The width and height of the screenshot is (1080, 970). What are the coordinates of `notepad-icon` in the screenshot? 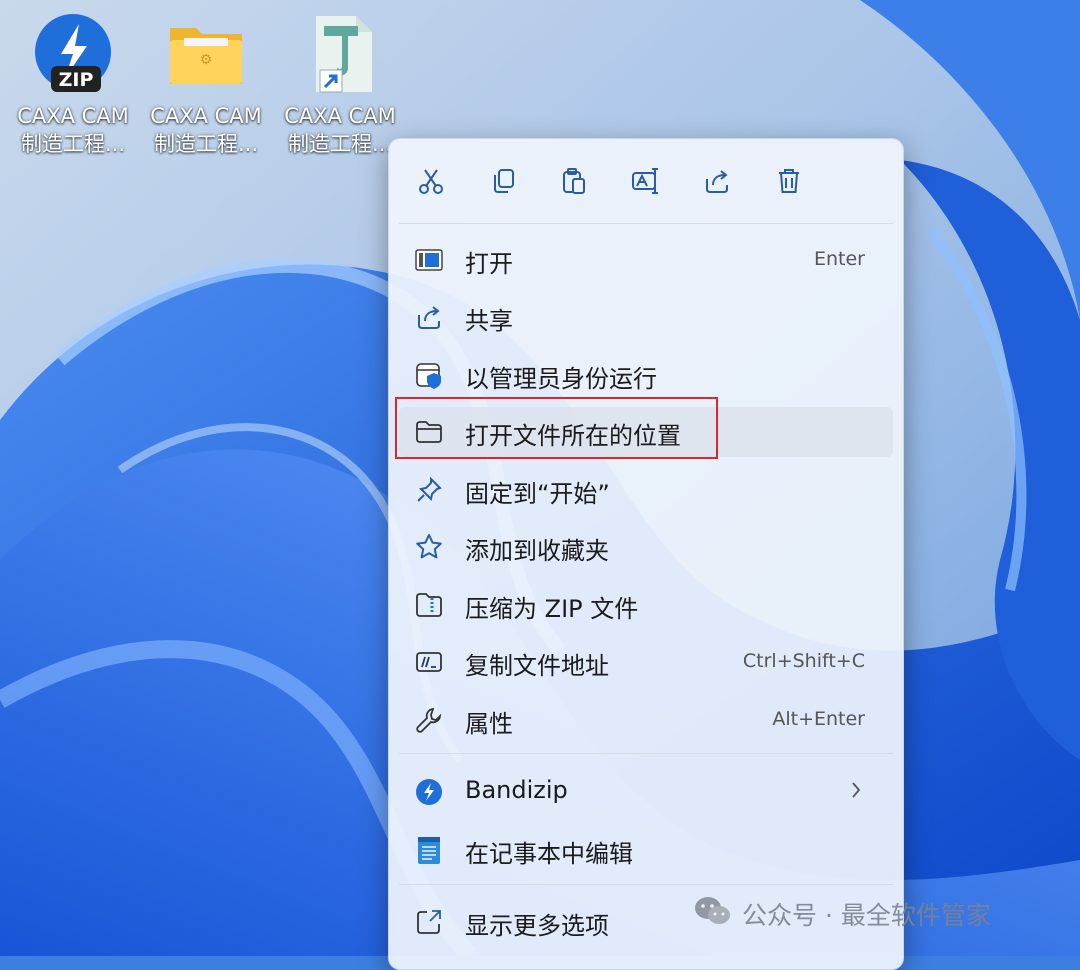 It's located at (429, 850).